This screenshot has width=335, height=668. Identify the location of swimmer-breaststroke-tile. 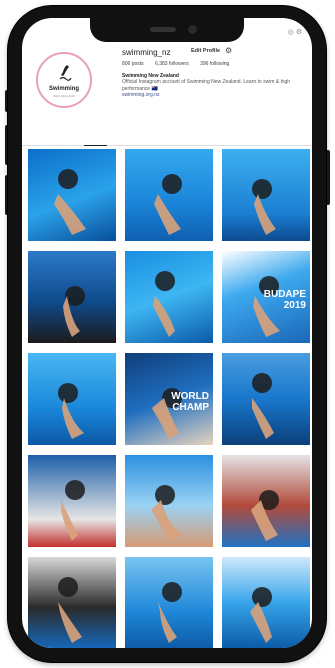
(266, 399).